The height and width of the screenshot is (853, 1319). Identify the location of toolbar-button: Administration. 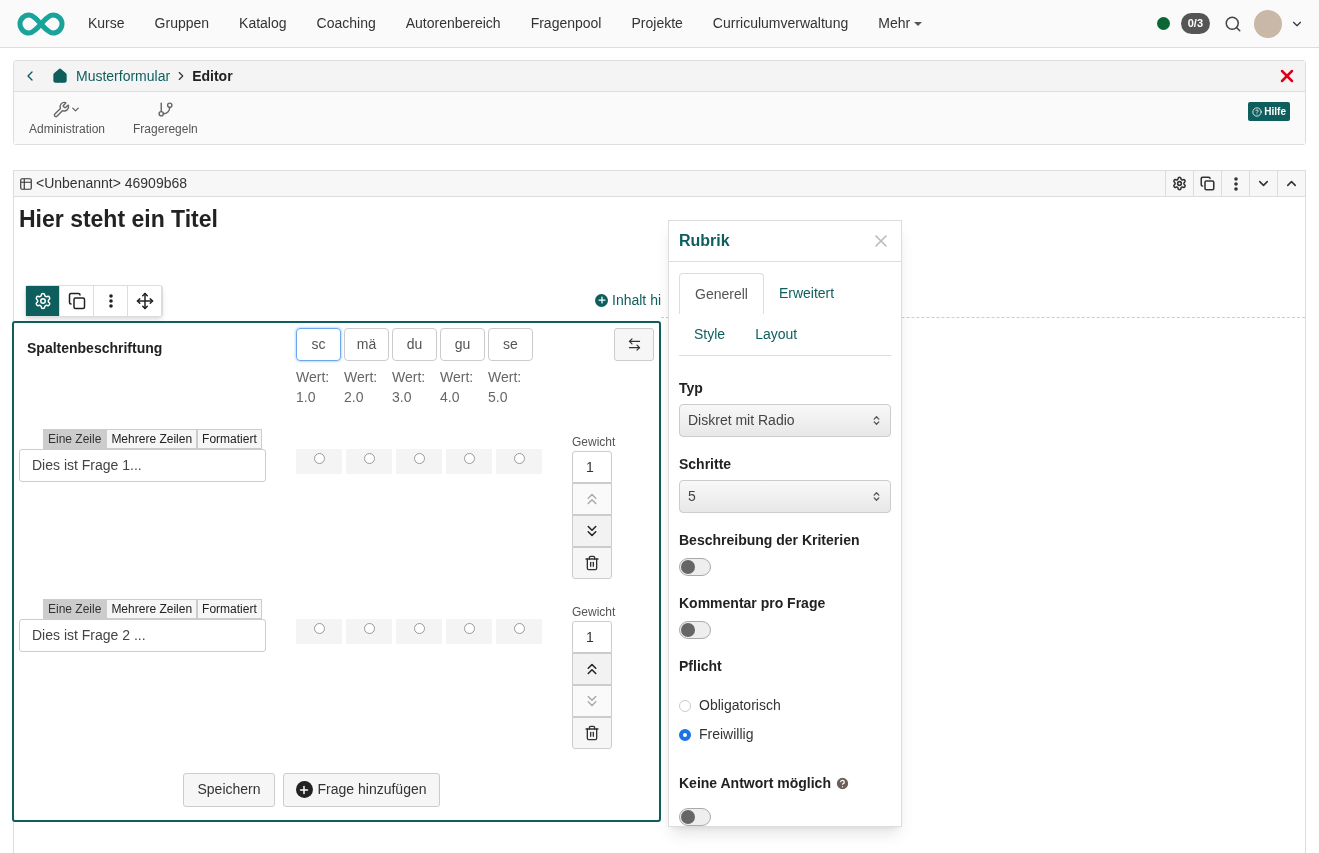
(67, 118).